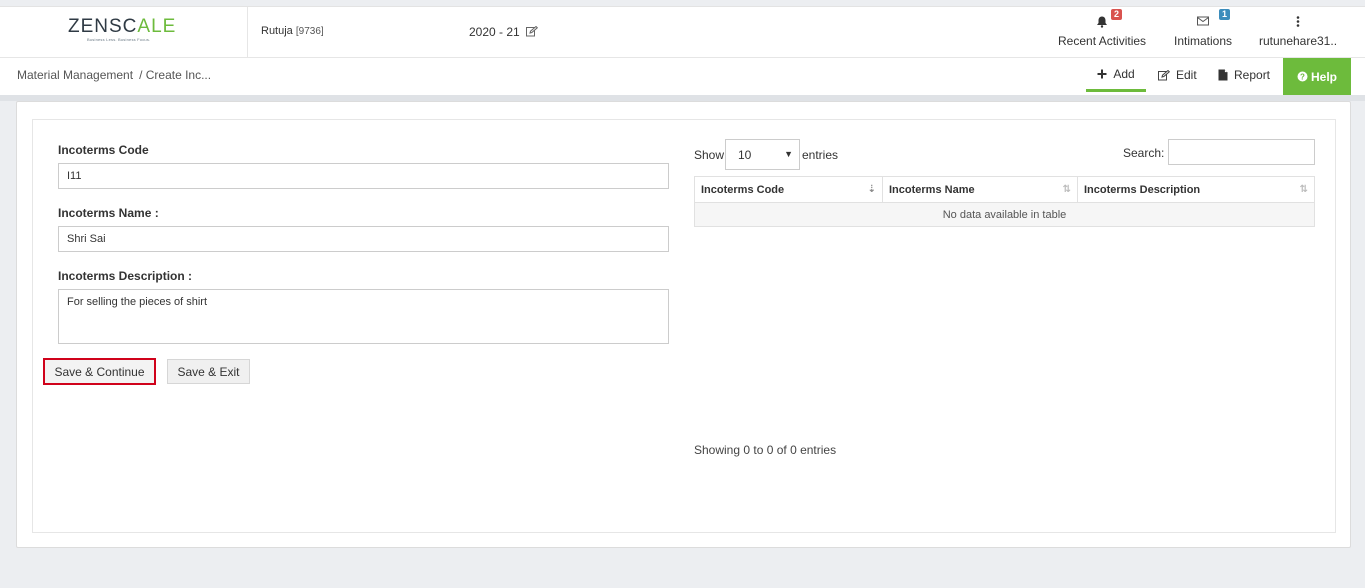 This screenshot has width=1365, height=588. I want to click on incoterms-description-input: For selling the pieces of shirt, so click(363, 316).